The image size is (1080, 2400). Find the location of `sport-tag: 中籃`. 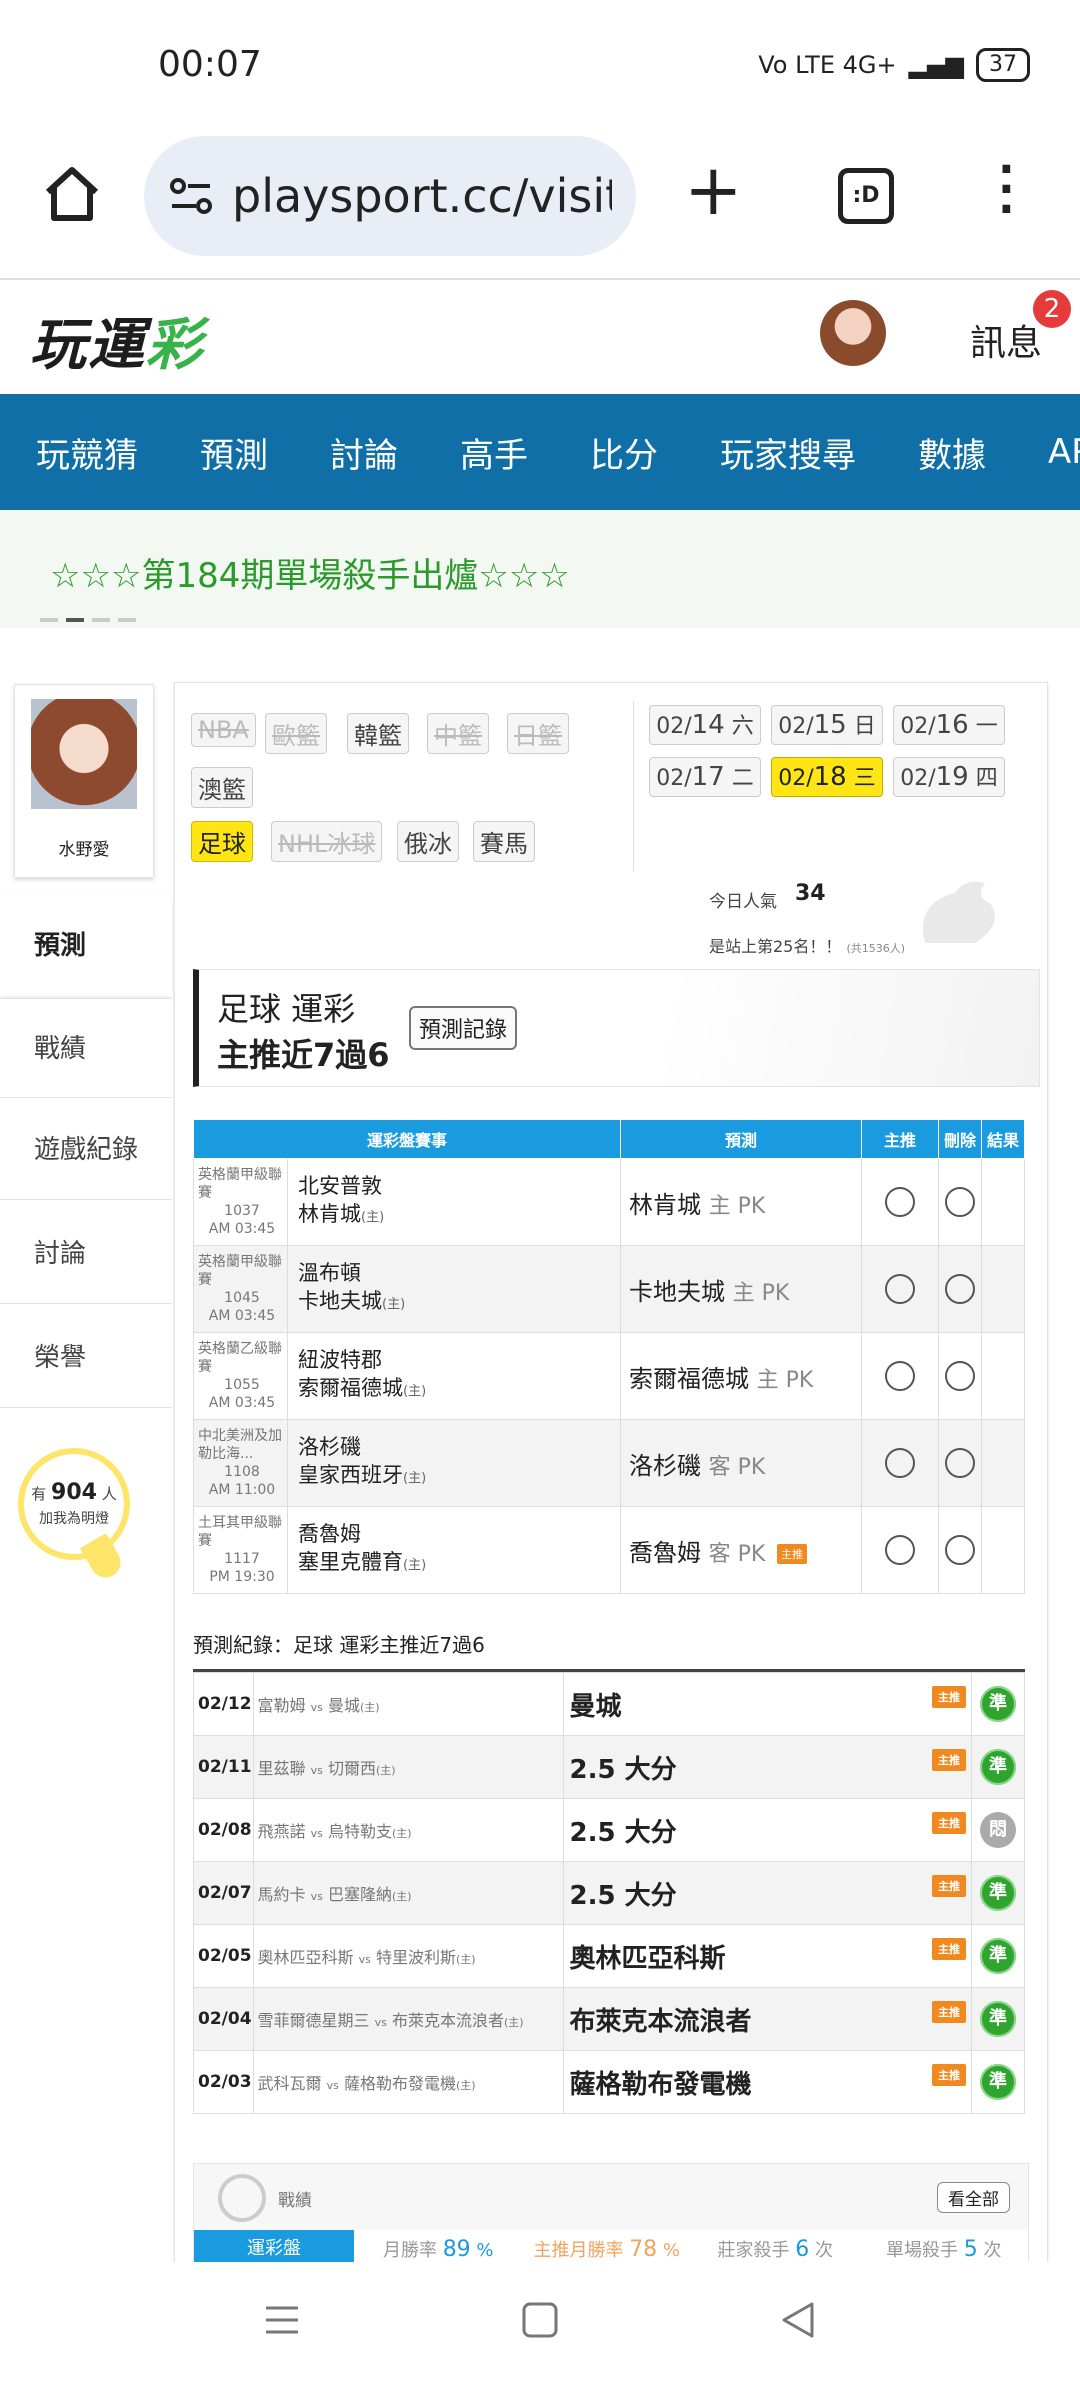

sport-tag: 中籃 is located at coordinates (458, 733).